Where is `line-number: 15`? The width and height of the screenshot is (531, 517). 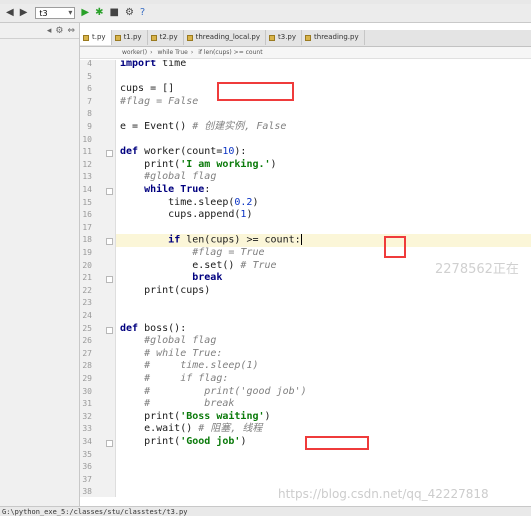
line-number: 15 is located at coordinates (87, 202).